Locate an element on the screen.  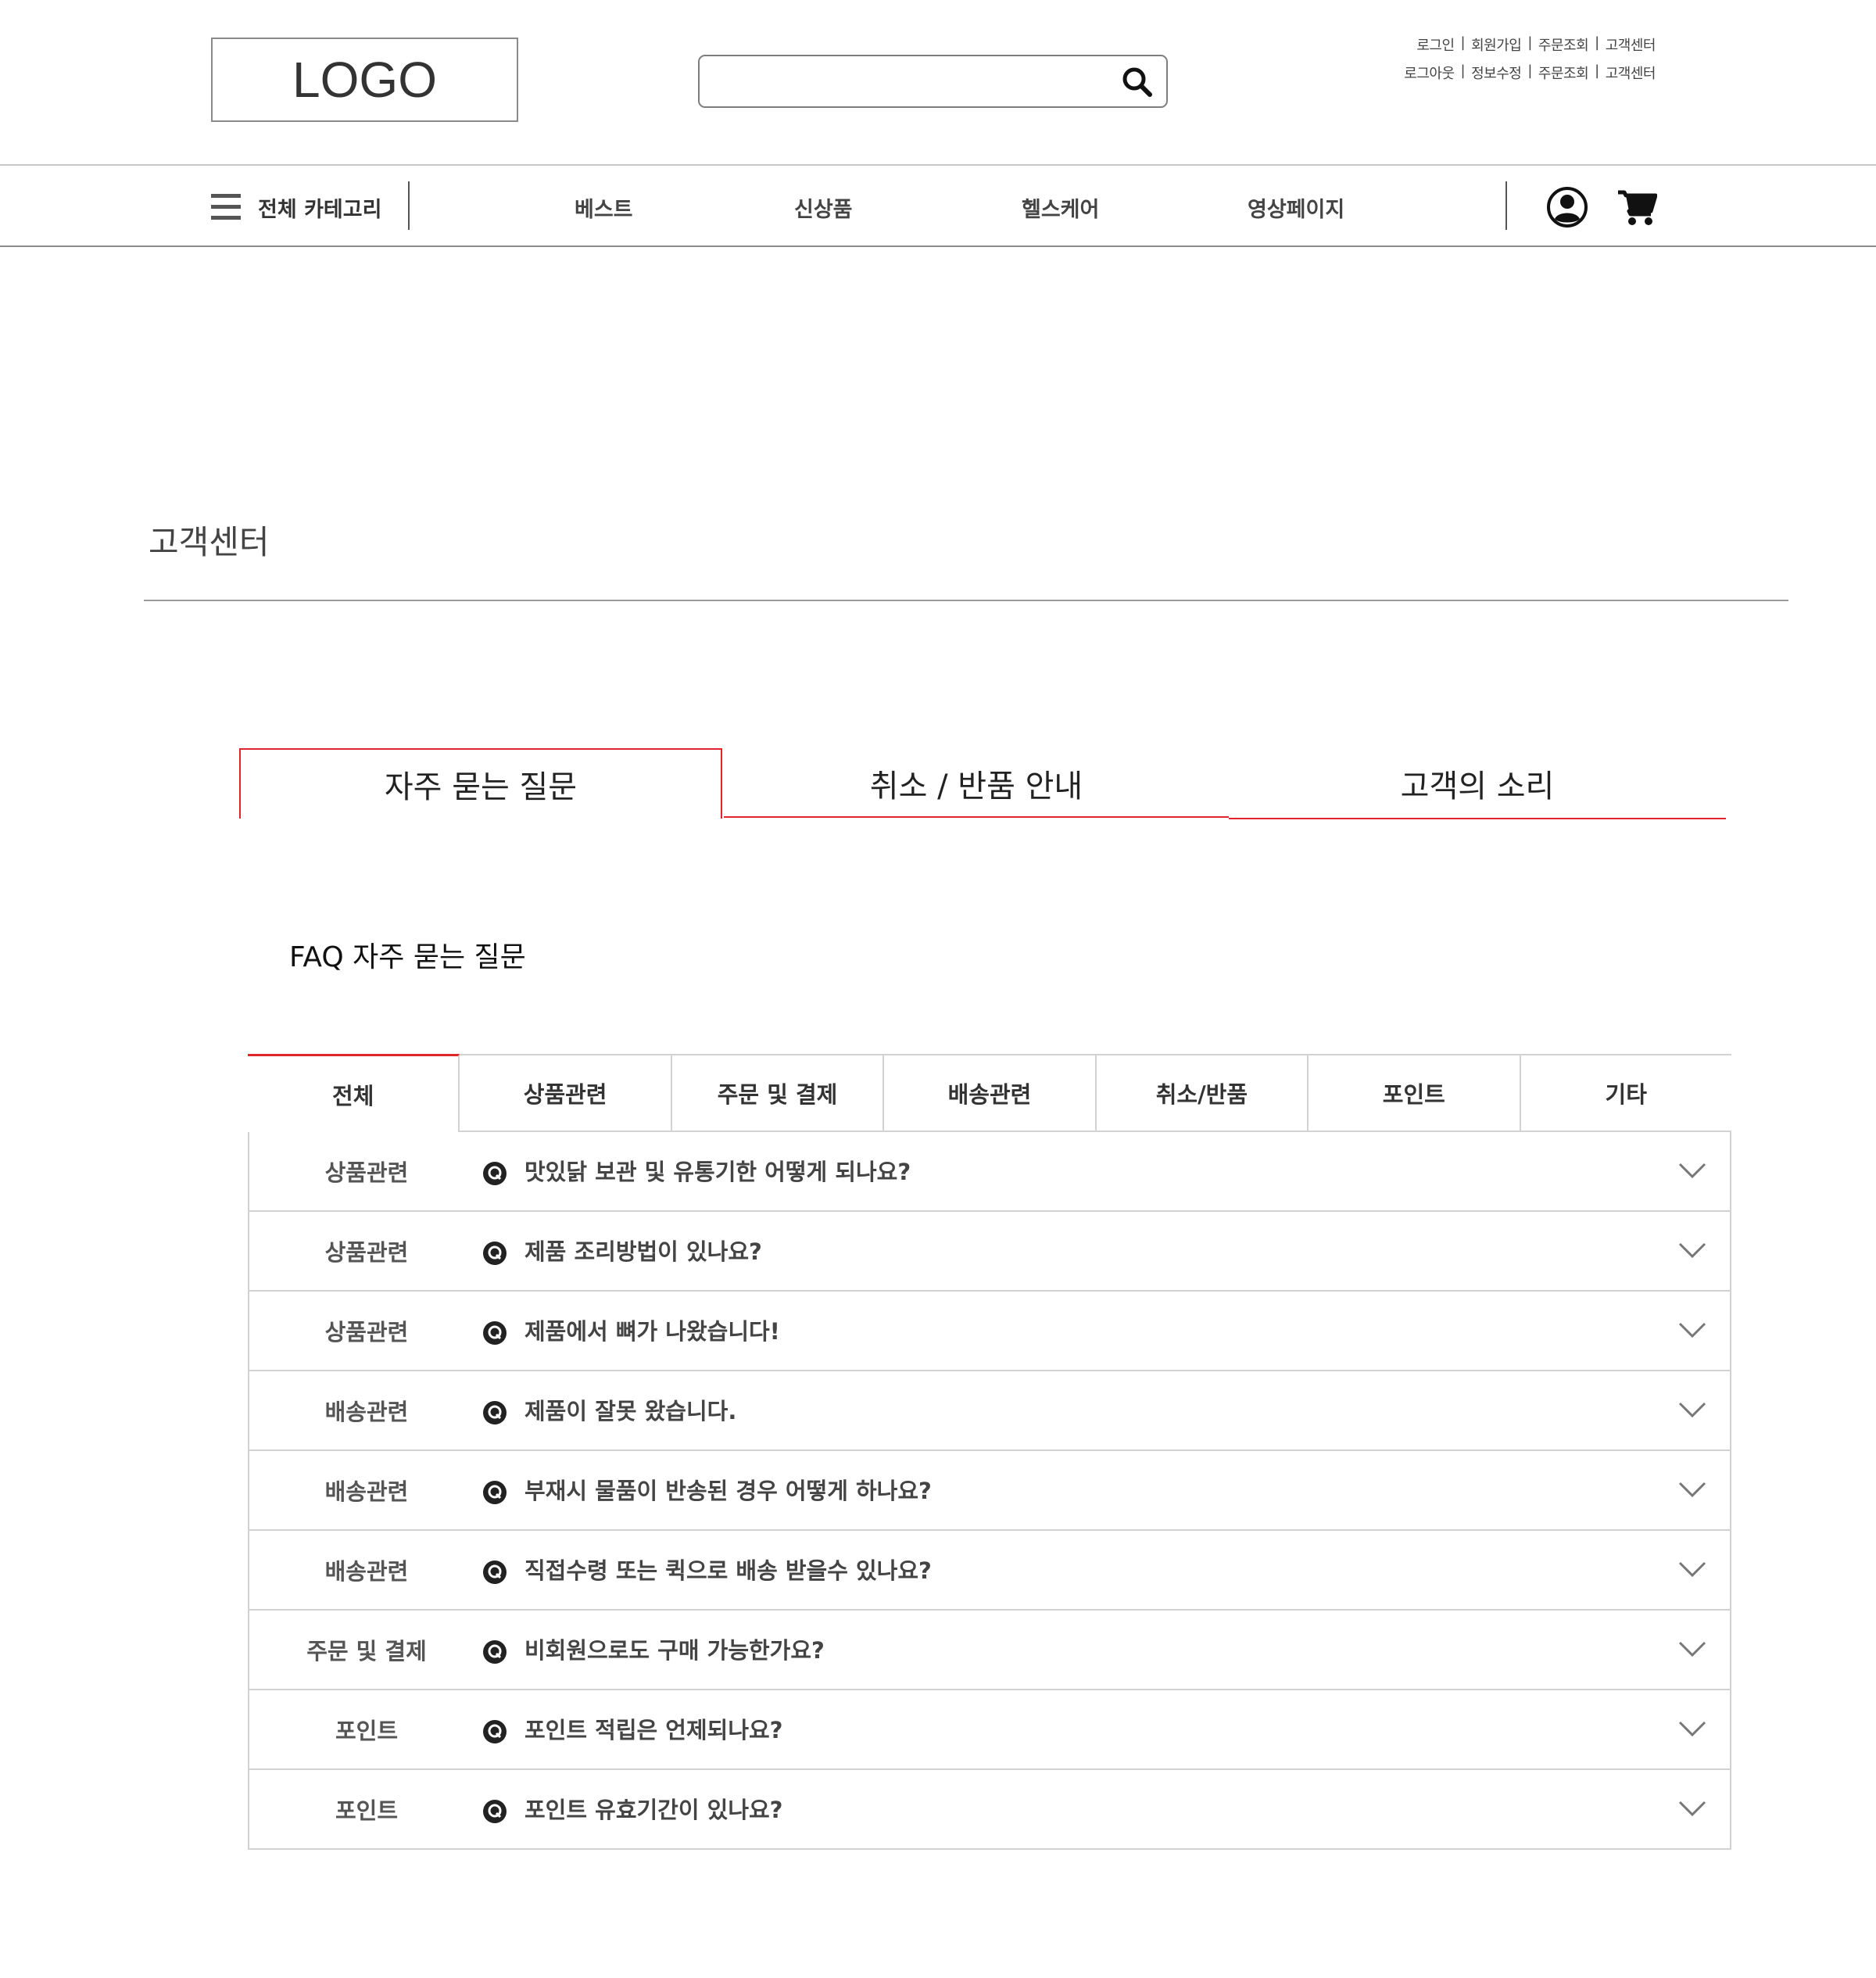
faq-item: 포인트 포인트 유효기간이 있나요? is located at coordinates (989, 1810).